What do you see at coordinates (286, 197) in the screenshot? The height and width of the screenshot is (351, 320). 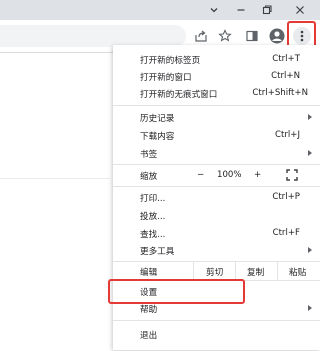 I see `shortcut-label: Ctrl+P` at bounding box center [286, 197].